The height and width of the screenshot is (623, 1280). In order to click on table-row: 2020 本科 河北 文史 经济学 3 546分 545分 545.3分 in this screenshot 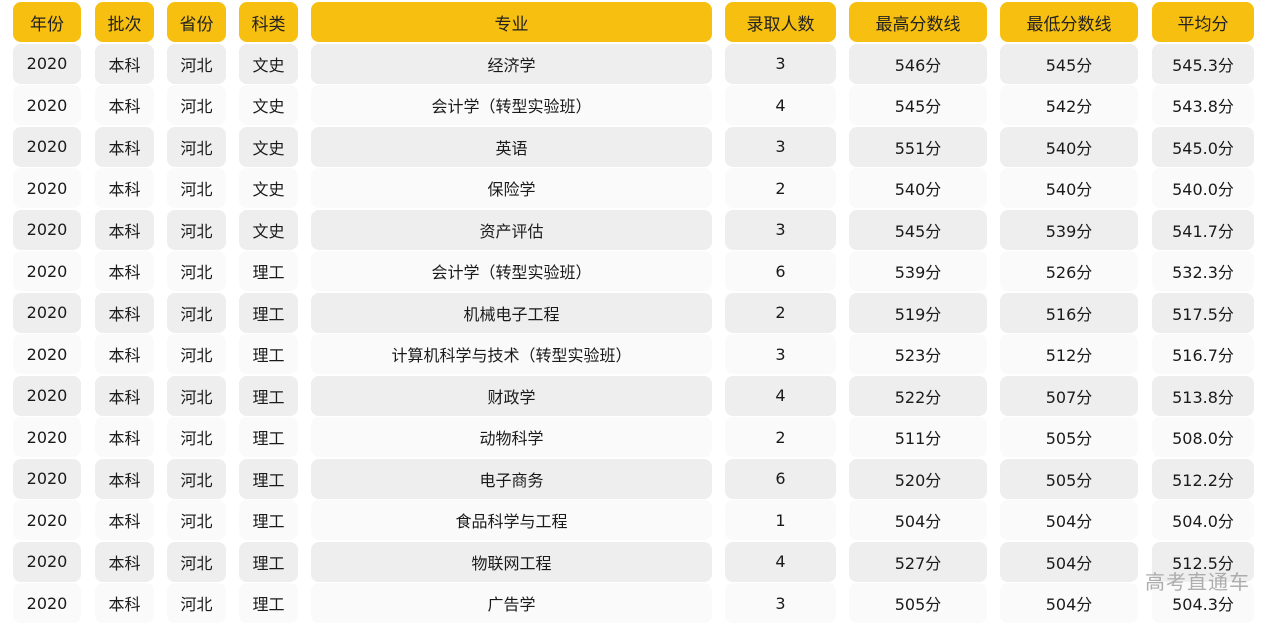, I will do `click(640, 63)`.